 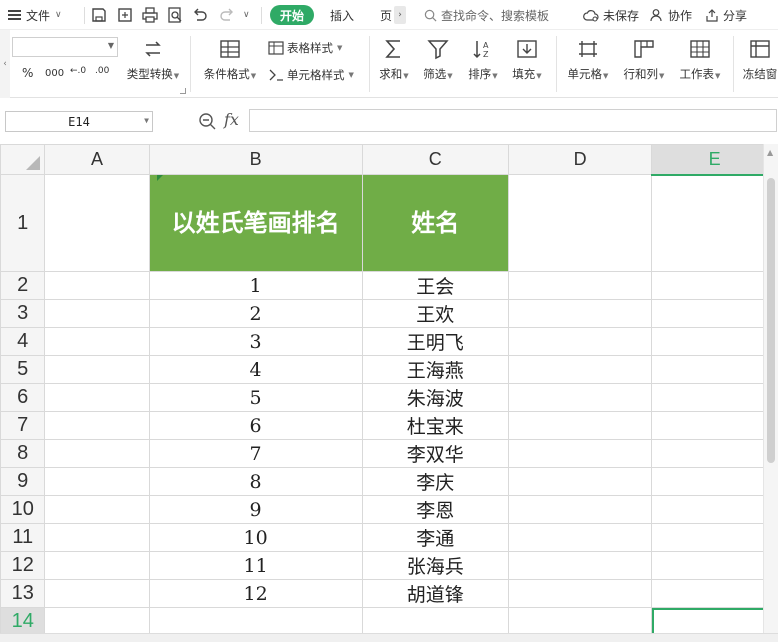 What do you see at coordinates (230, 60) in the screenshot?
I see `conditional-format-button: 条件格式▼` at bounding box center [230, 60].